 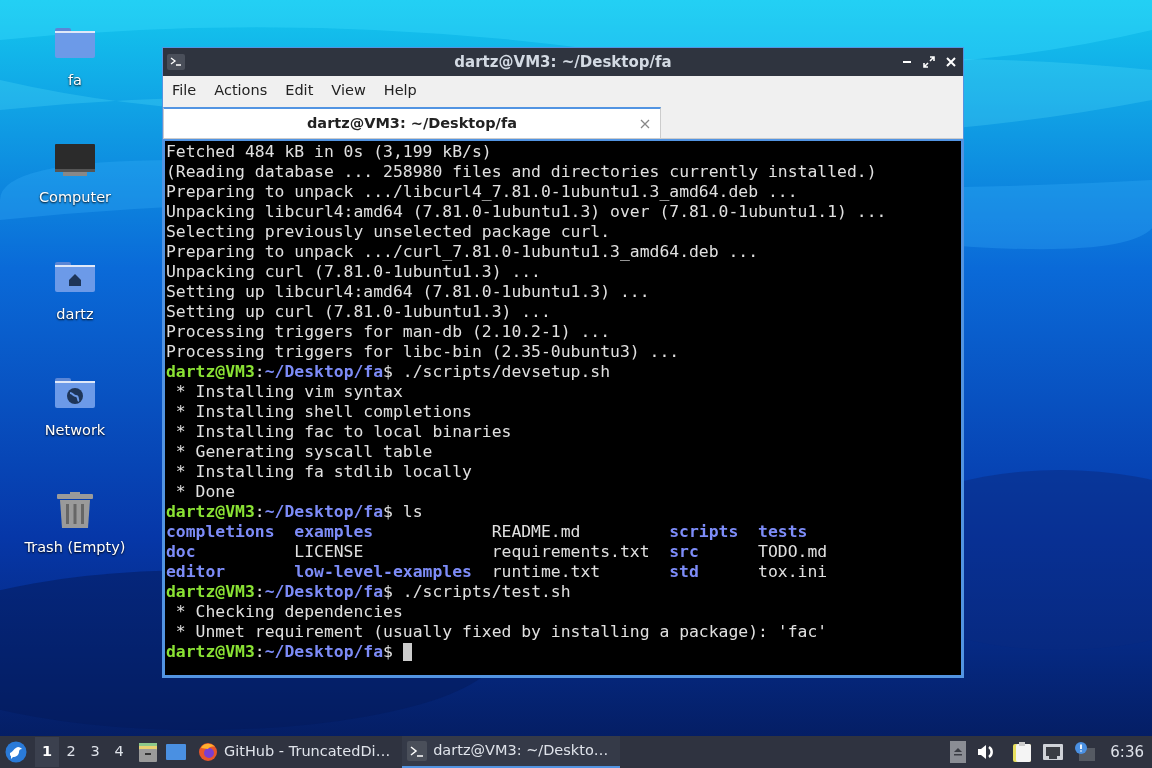 What do you see at coordinates (75, 548) in the screenshot?
I see `desktop-icon-label: Trash (Empty)` at bounding box center [75, 548].